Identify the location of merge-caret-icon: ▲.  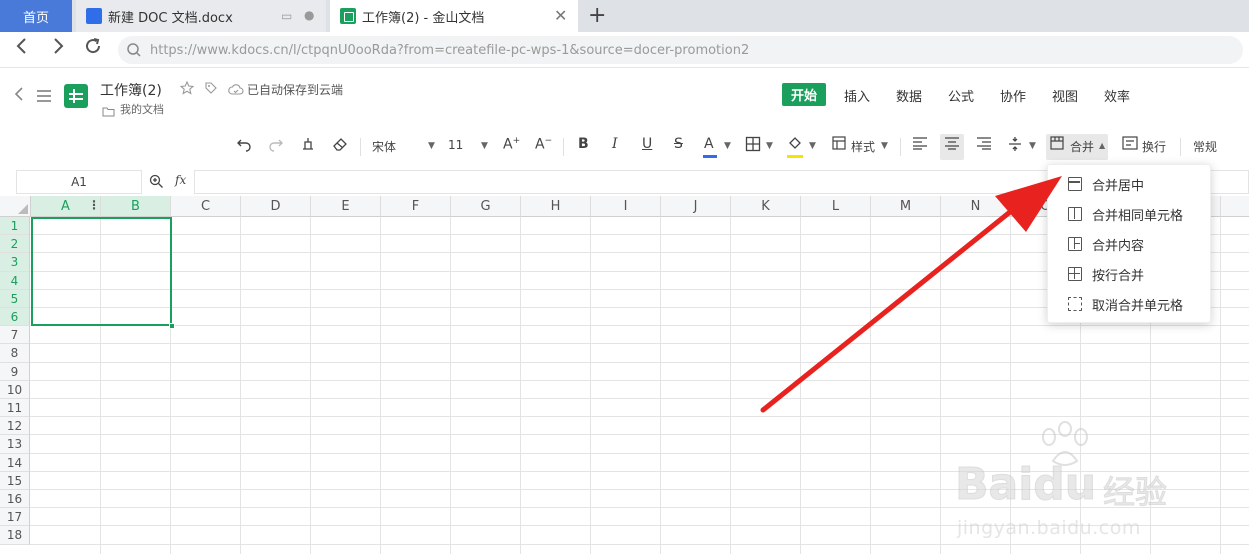
(1102, 145).